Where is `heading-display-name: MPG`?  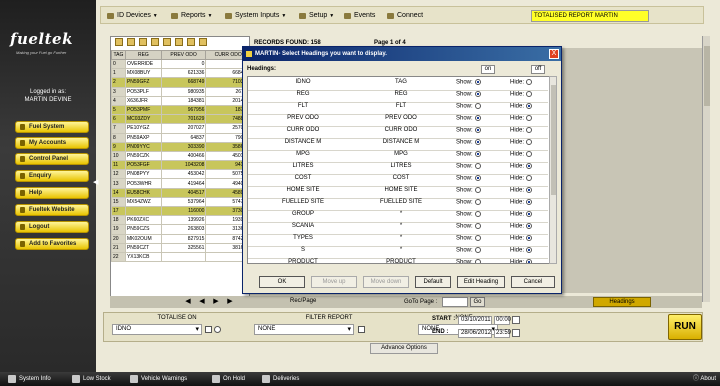 heading-display-name: MPG is located at coordinates (401, 154).